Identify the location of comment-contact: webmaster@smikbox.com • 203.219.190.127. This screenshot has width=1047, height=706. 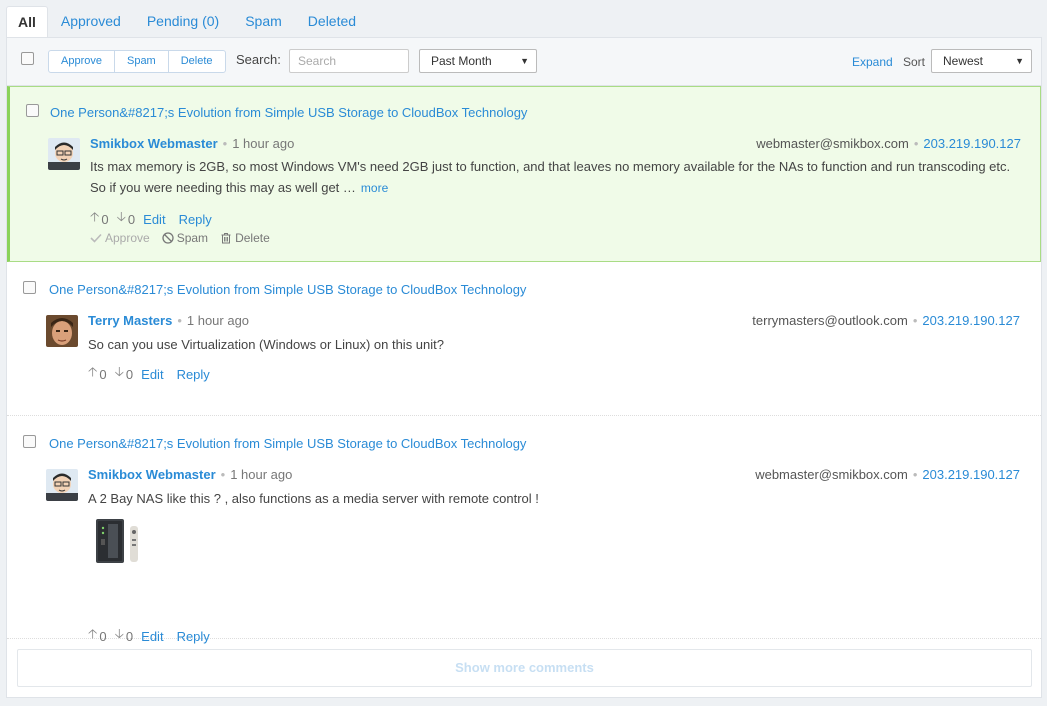
(888, 143).